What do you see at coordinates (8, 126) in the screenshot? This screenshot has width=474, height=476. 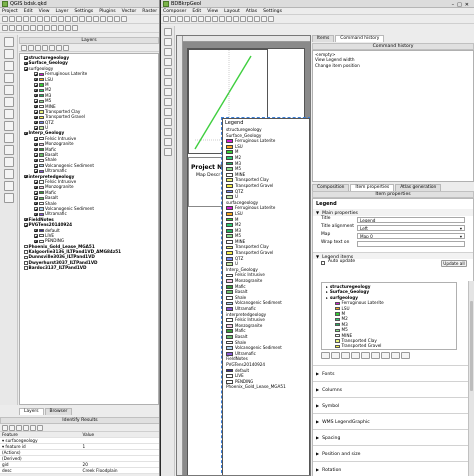 I see `add-wcs-icon` at bounding box center [8, 126].